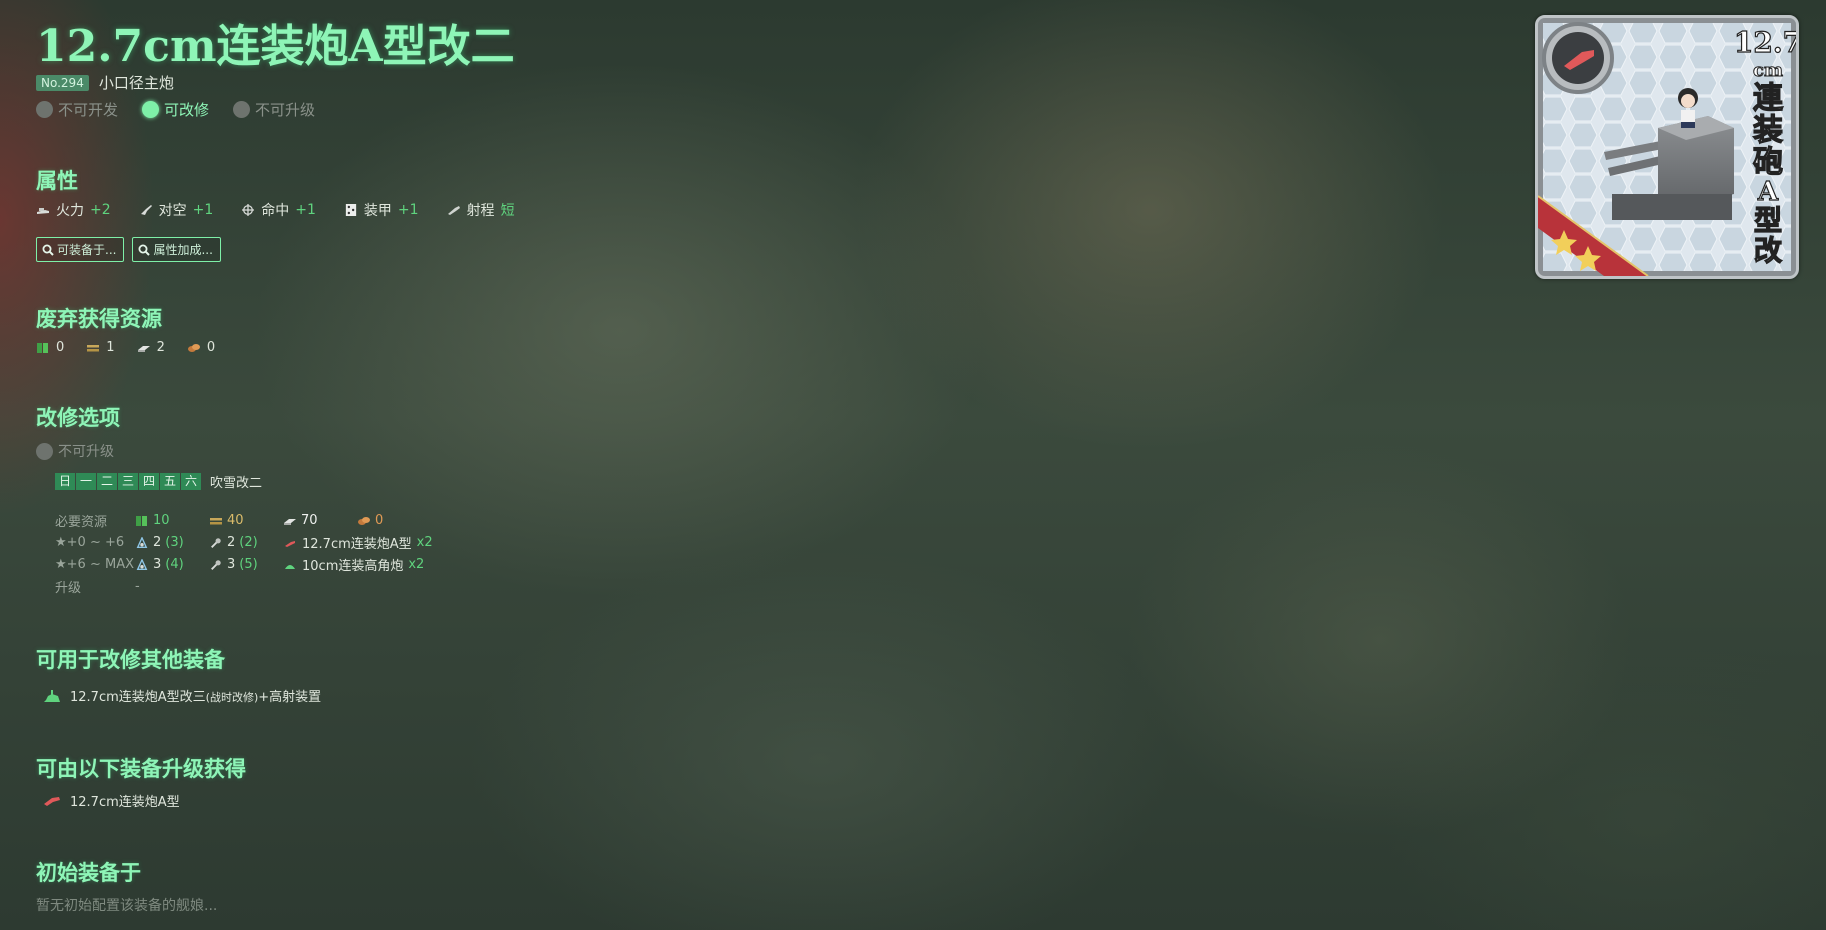  What do you see at coordinates (1768, 70) in the screenshot?
I see `svg-text: cm` at bounding box center [1768, 70].